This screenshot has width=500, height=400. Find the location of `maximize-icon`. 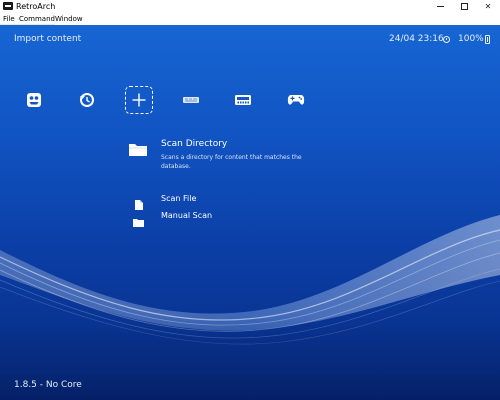

maximize-icon is located at coordinates (464, 6).